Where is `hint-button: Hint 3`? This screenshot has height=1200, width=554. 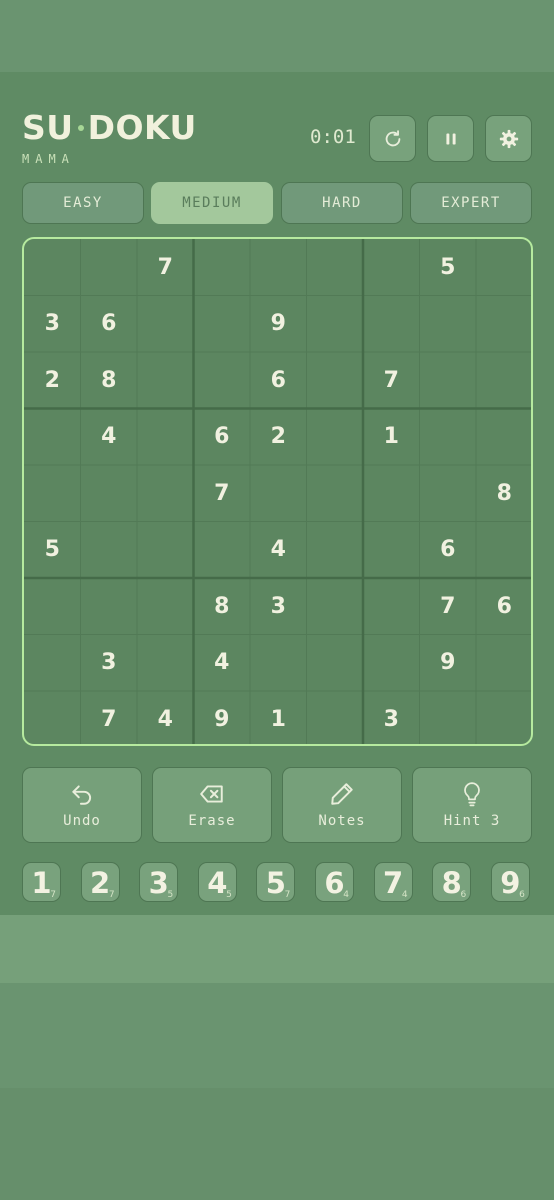 hint-button: Hint 3 is located at coordinates (472, 805).